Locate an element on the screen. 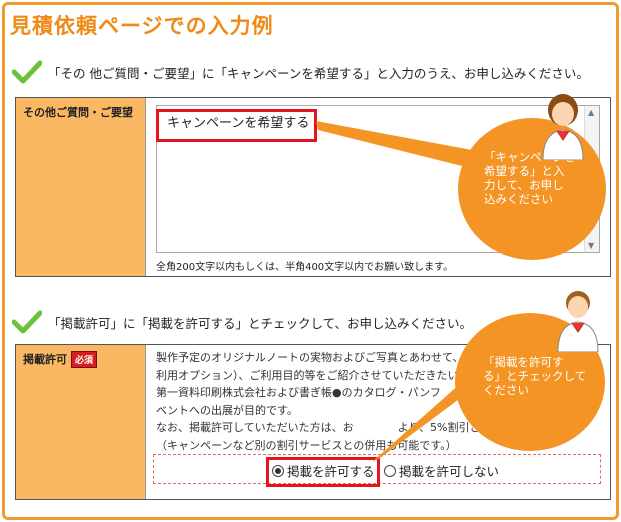 The height and width of the screenshot is (522, 621). callout-bubble-2-text: 「掲載を許可す る」とチェックして ください is located at coordinates (535, 376).